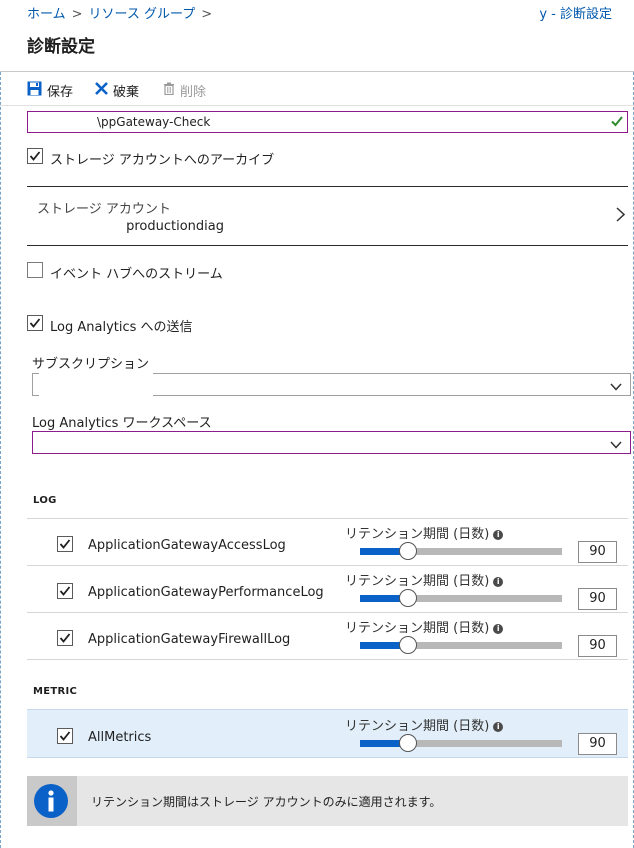  I want to click on log-category-name: ApplicationGatewayPerformanceLog, so click(206, 592).